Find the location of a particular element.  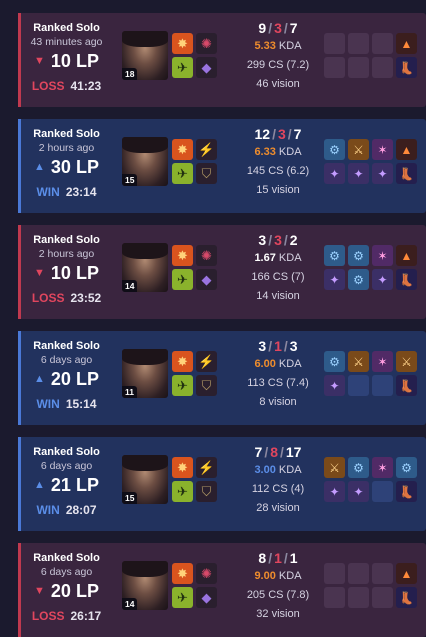

item-build: ⚙ ⚙ ✶ ▲ ✦ ⚙ ✦ 👢 is located at coordinates (373, 269).